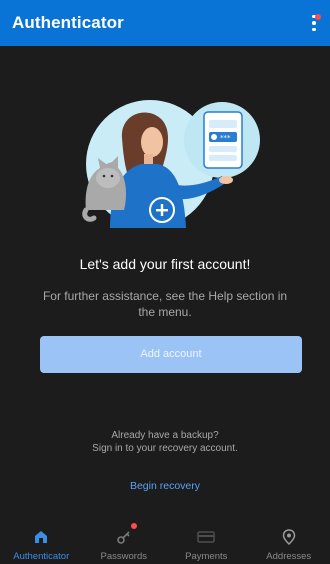 The width and height of the screenshot is (330, 564). I want to click on nav-label: Addresses, so click(289, 556).